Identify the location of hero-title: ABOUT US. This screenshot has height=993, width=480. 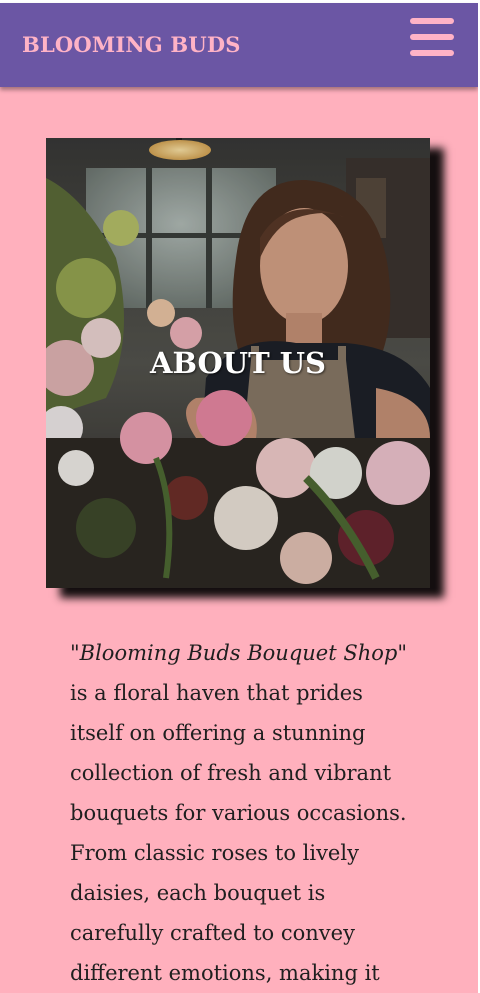
(237, 363).